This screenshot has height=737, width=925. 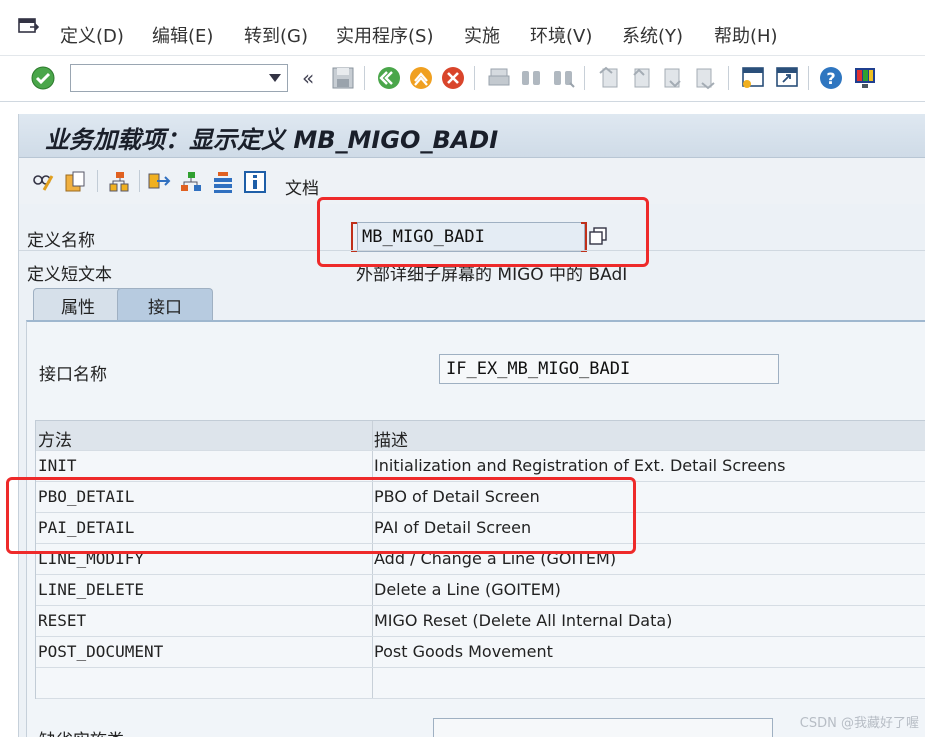 What do you see at coordinates (531, 78) in the screenshot?
I see `find-icon` at bounding box center [531, 78].